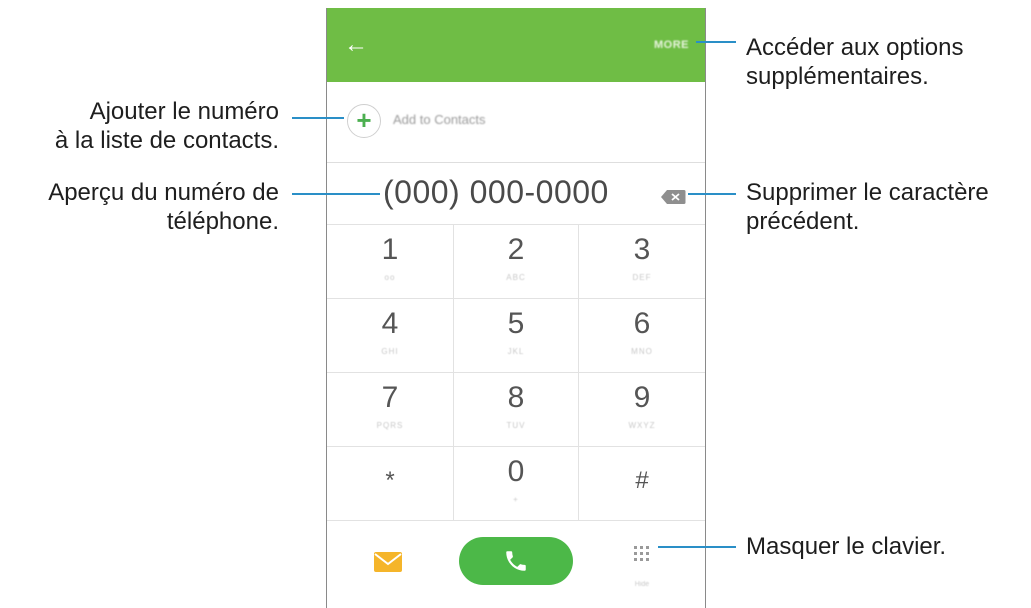  I want to click on key-star: *, so click(390, 483).